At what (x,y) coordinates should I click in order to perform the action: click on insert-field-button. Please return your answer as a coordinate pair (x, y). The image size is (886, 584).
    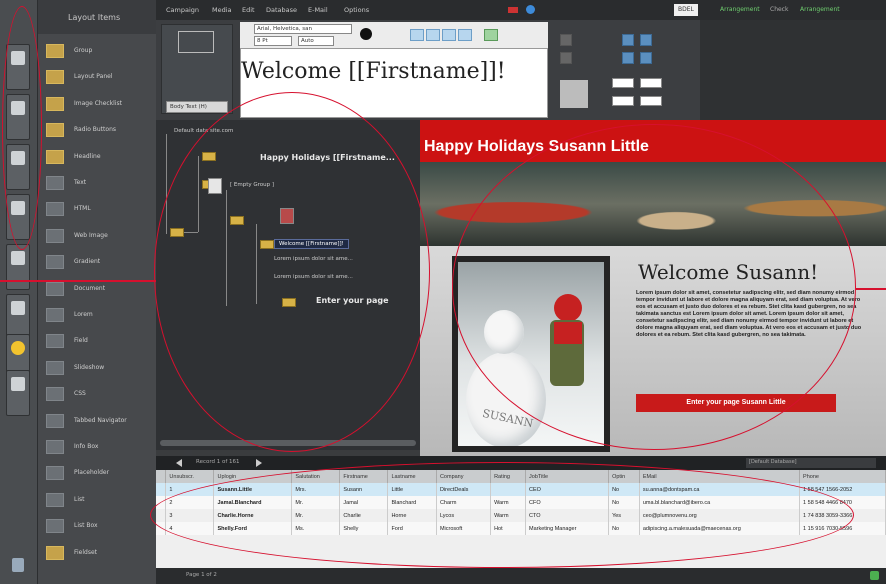
    Looking at the image, I should click on (491, 35).